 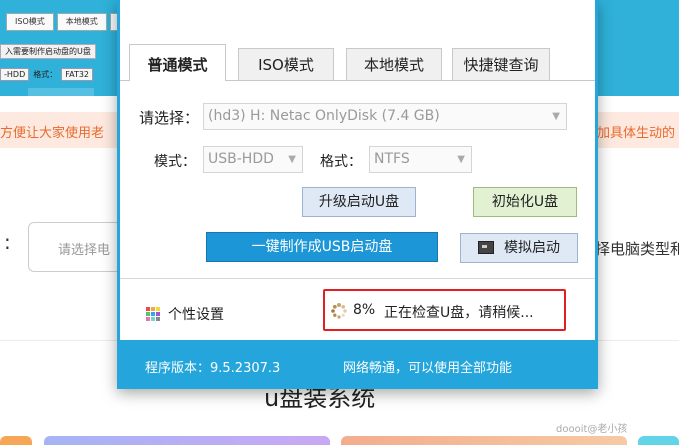 I want to click on format-label: 格式：, so click(x=341, y=162).